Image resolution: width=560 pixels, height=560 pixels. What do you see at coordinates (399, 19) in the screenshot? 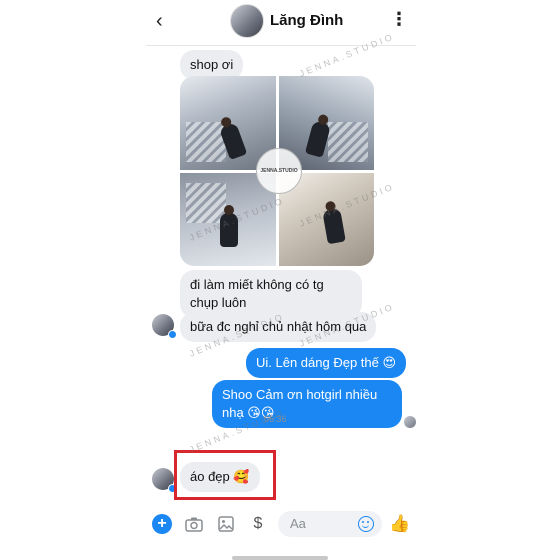
I see `more-vertical-icon: ⋮` at bounding box center [399, 19].